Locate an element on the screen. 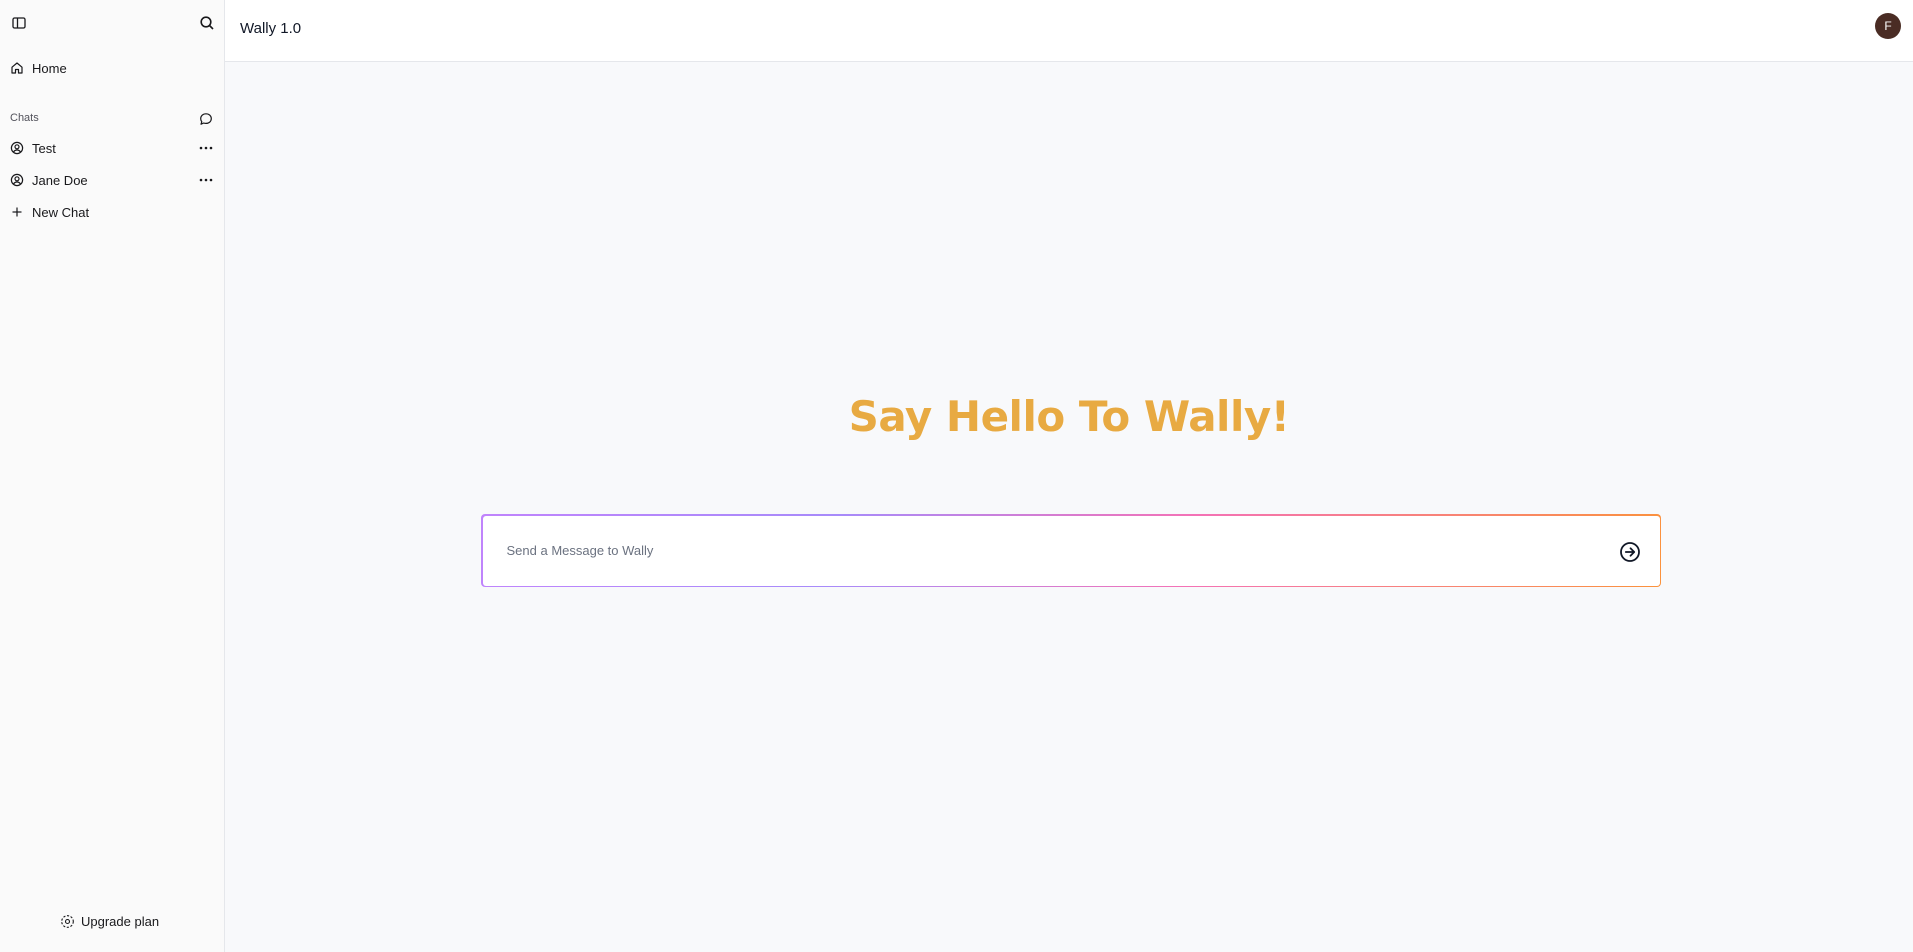 This screenshot has width=1913, height=952. search-icon is located at coordinates (207, 23).